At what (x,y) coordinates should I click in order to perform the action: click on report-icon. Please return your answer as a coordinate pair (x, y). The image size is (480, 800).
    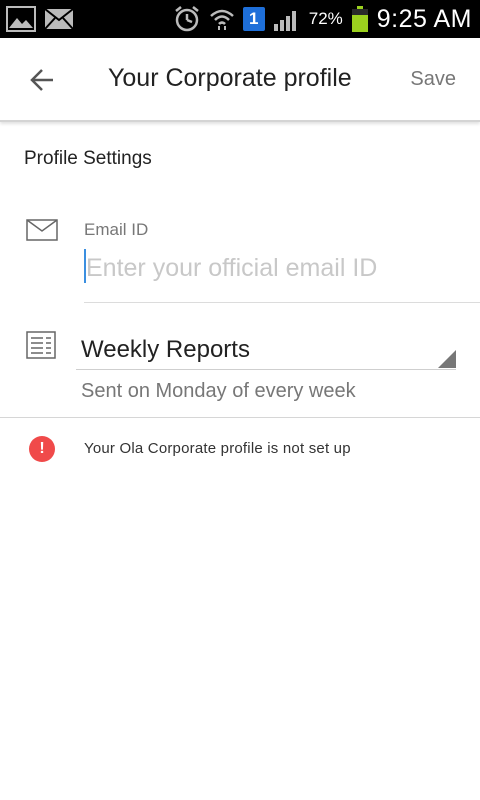
    Looking at the image, I should click on (41, 347).